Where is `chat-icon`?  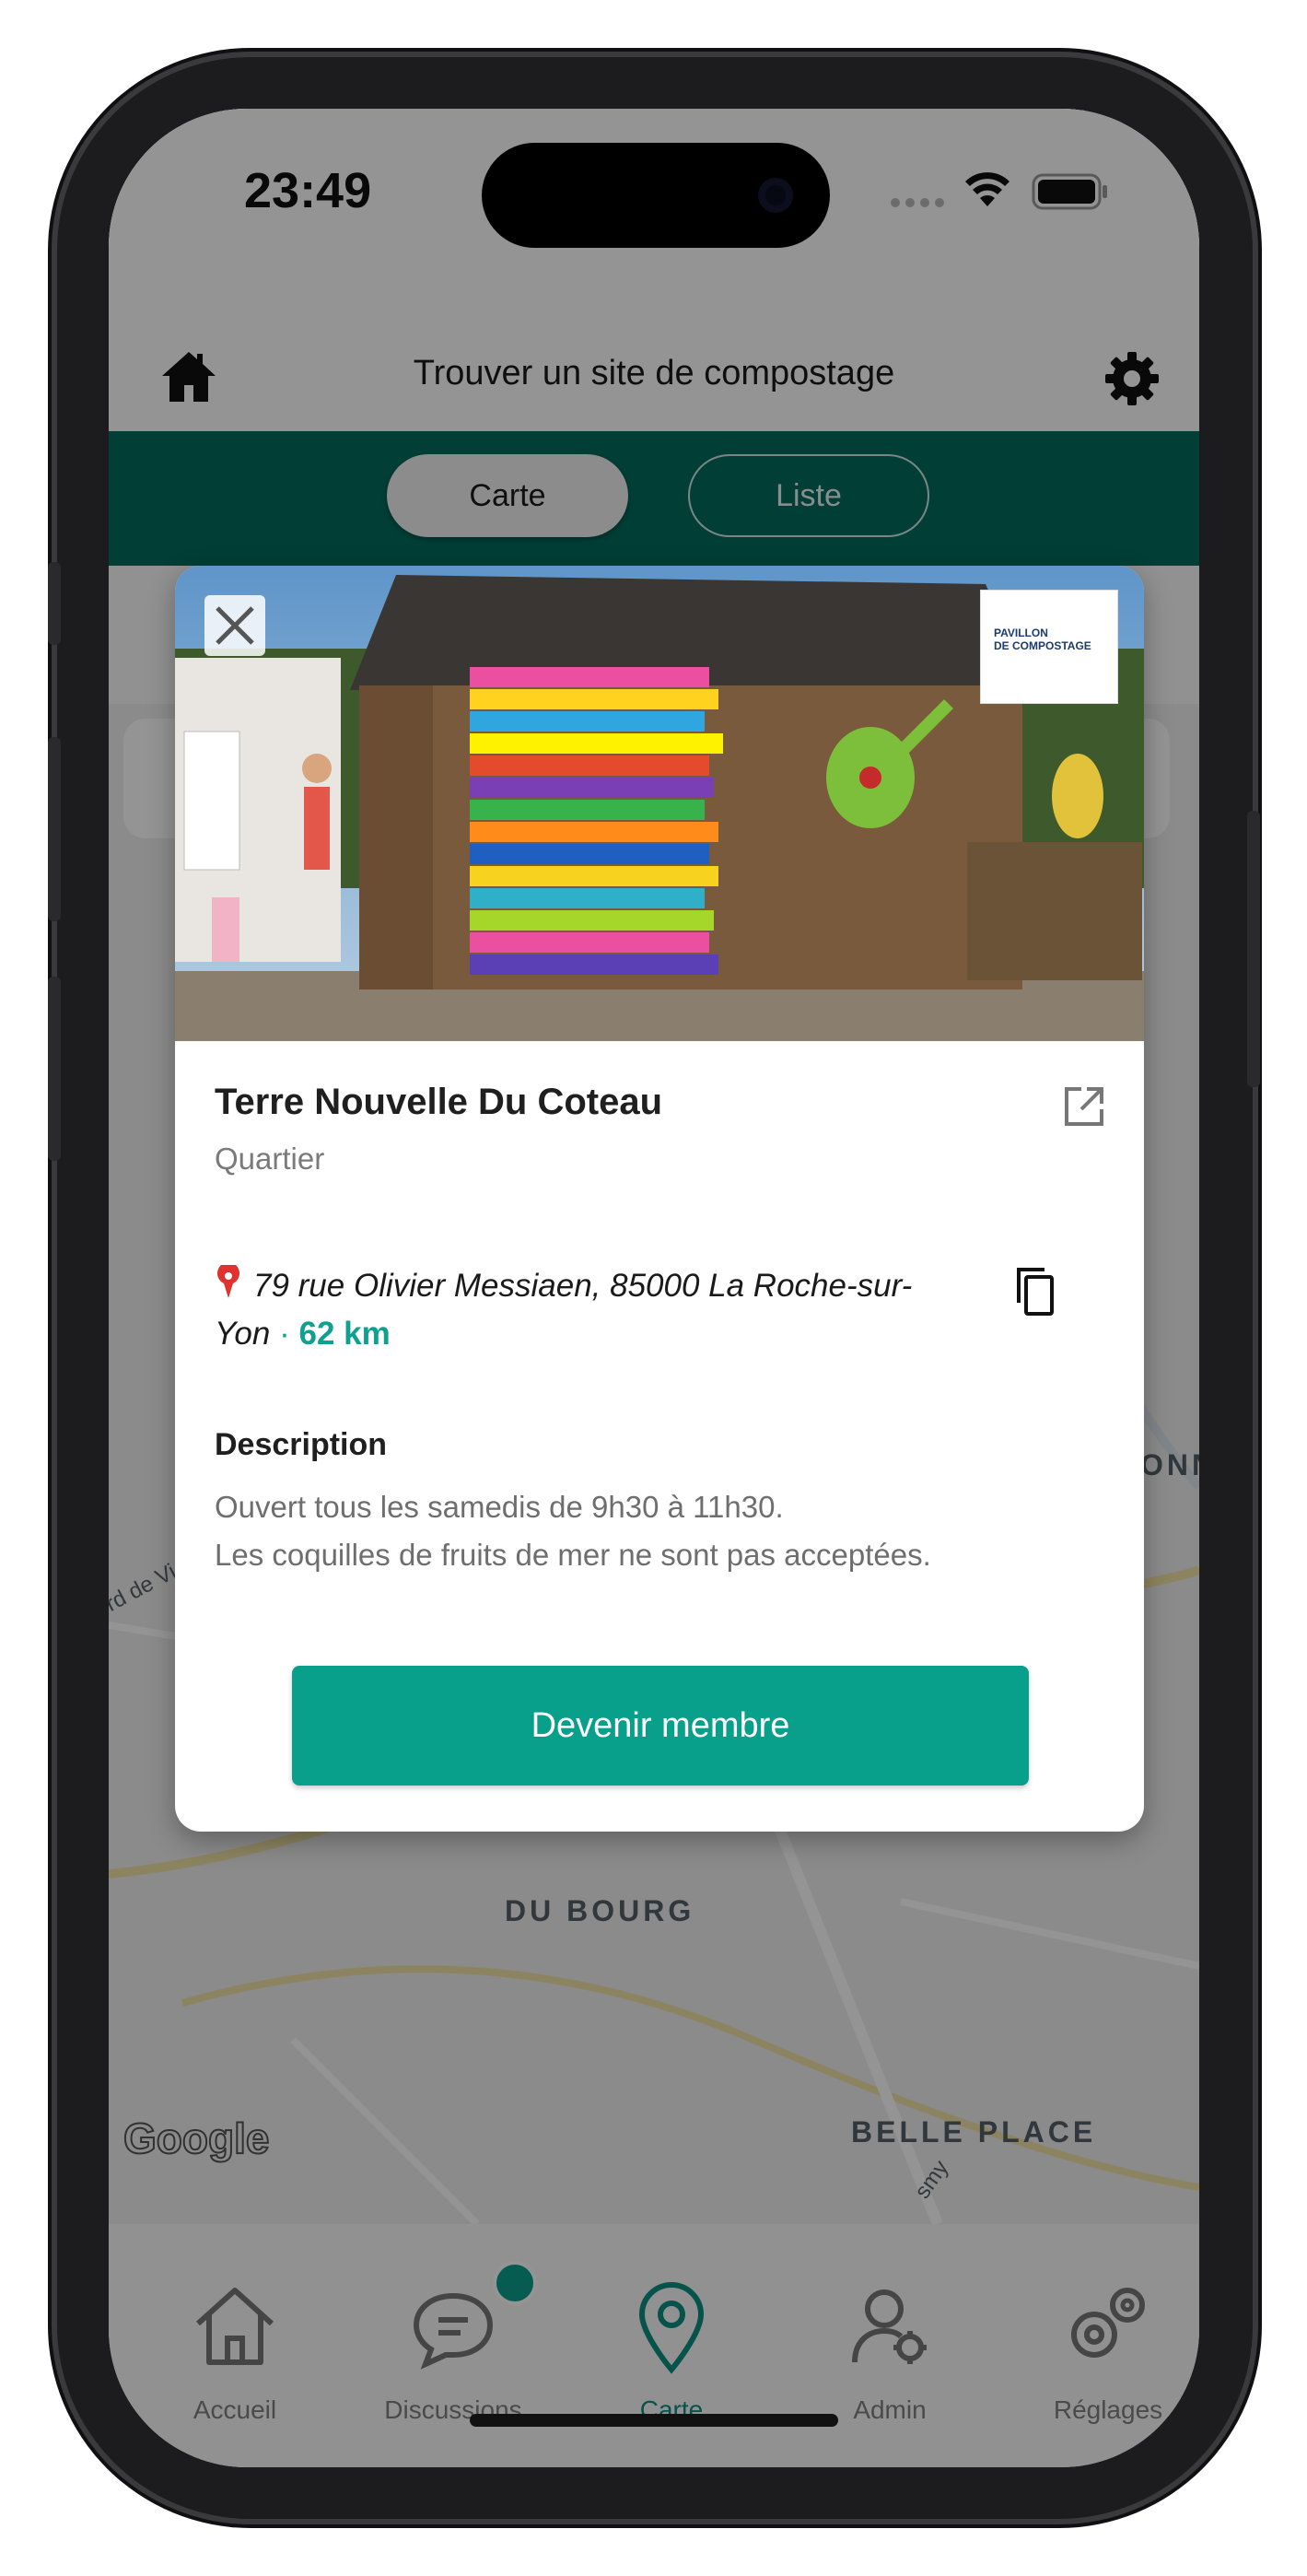
chat-icon is located at coordinates (453, 2331).